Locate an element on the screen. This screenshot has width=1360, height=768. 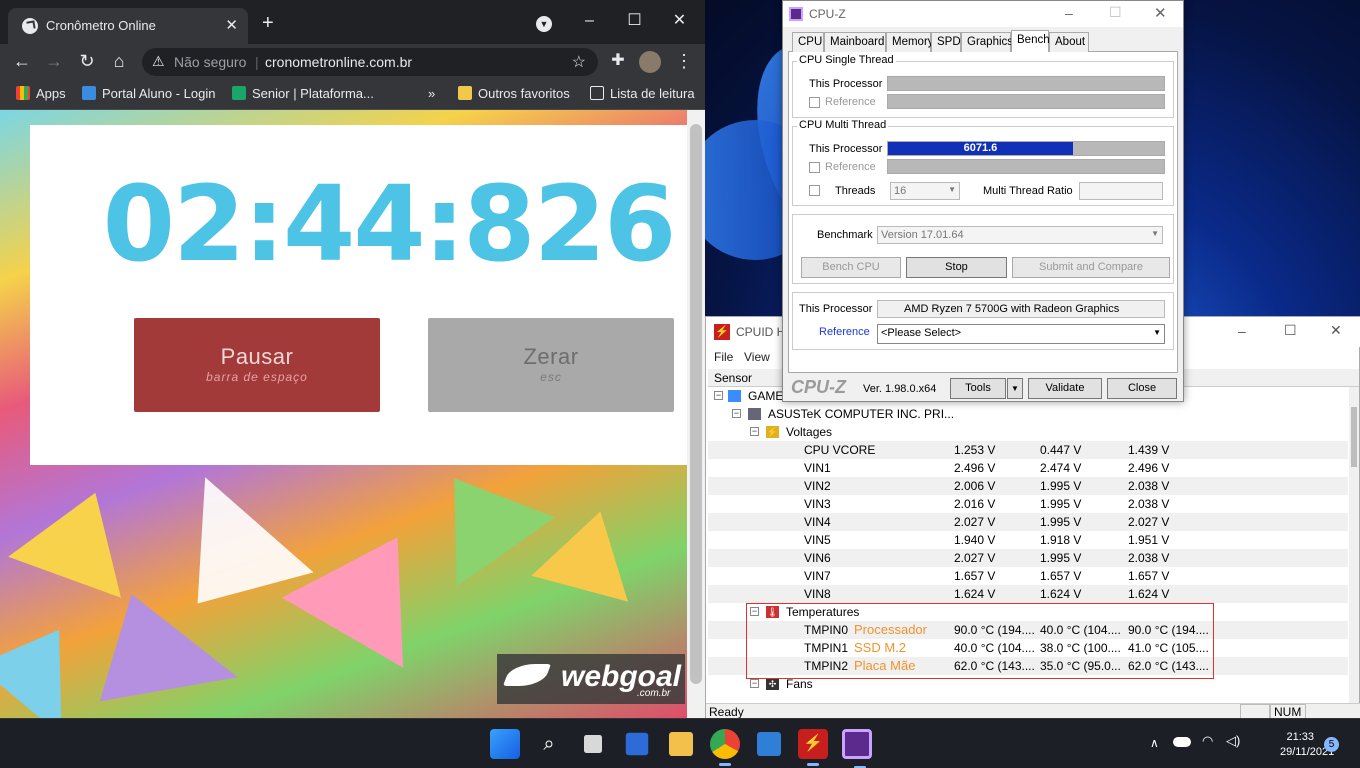
sensor-row-voltage: VIN5 1.940 V 1.918 V 1.951 V is located at coordinates (1028, 540).